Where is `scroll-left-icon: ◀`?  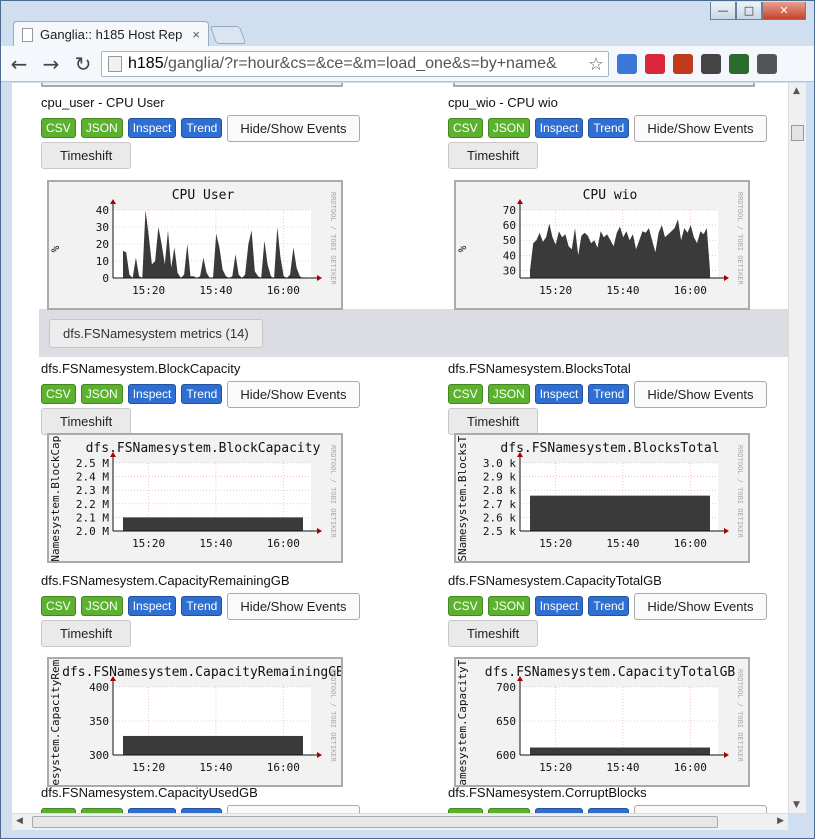 scroll-left-icon: ◀ is located at coordinates (19, 821).